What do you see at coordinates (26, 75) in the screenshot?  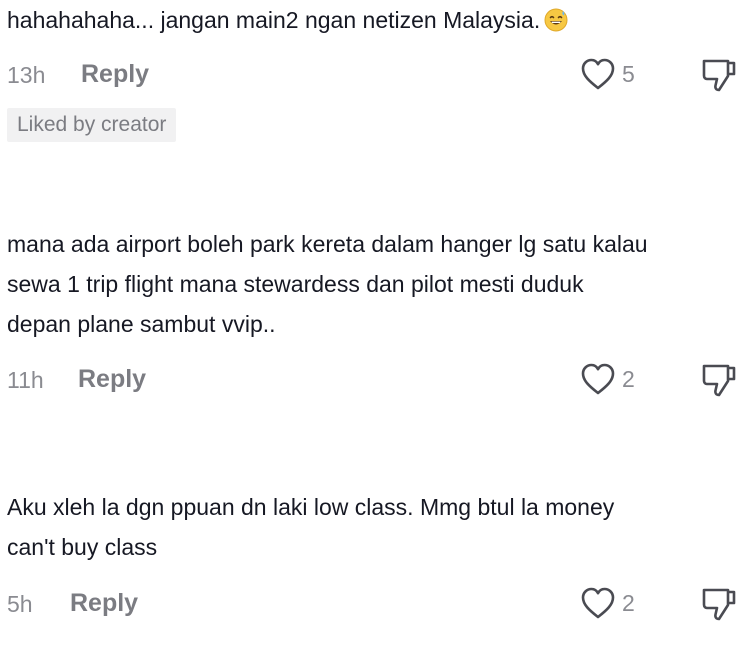 I see `comment-timestamp: 13h` at bounding box center [26, 75].